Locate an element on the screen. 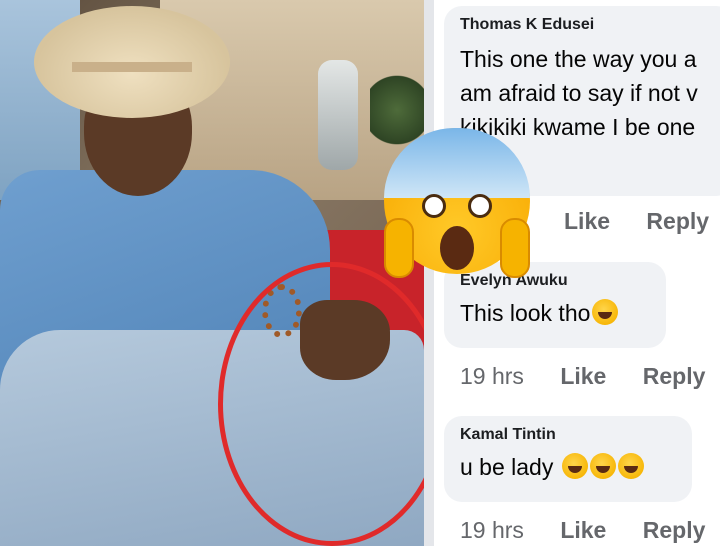  comment-author: Evelyn Awuku is located at coordinates (555, 281).